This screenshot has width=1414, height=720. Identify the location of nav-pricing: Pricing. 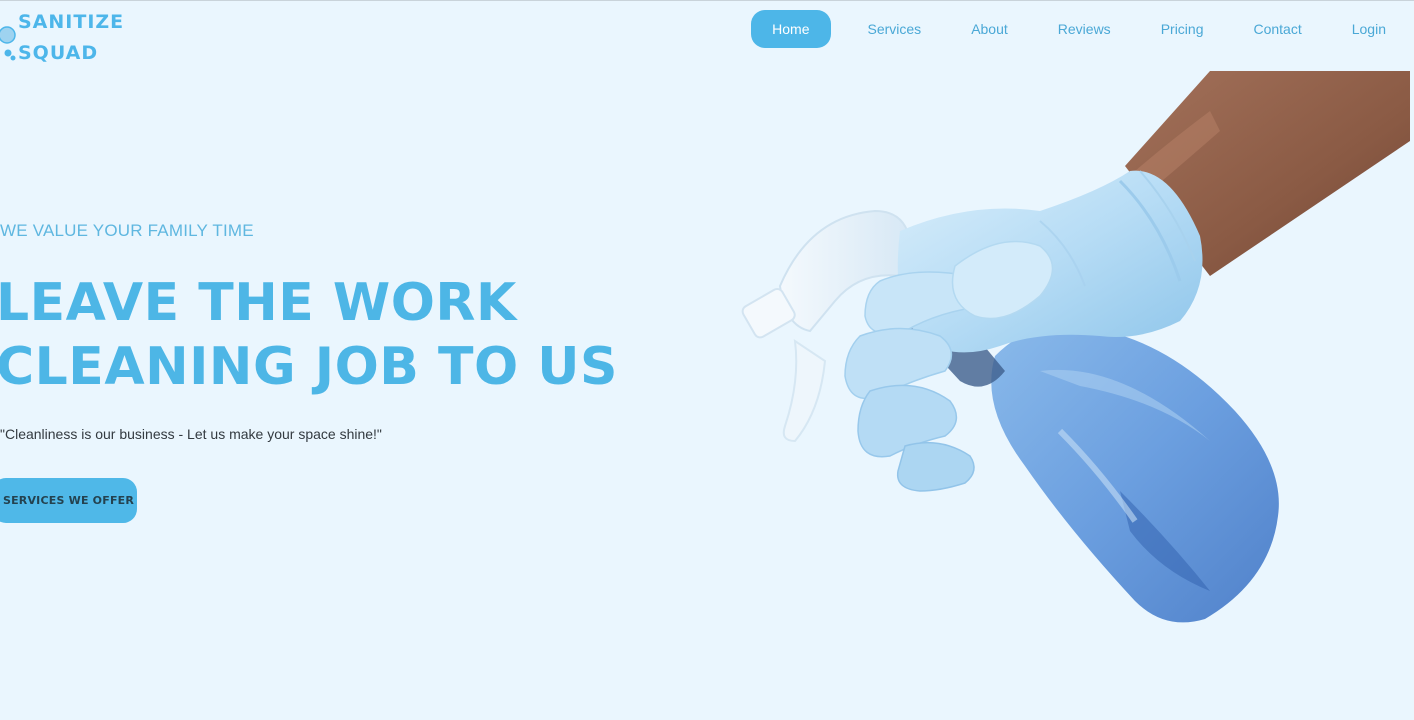
(1182, 29).